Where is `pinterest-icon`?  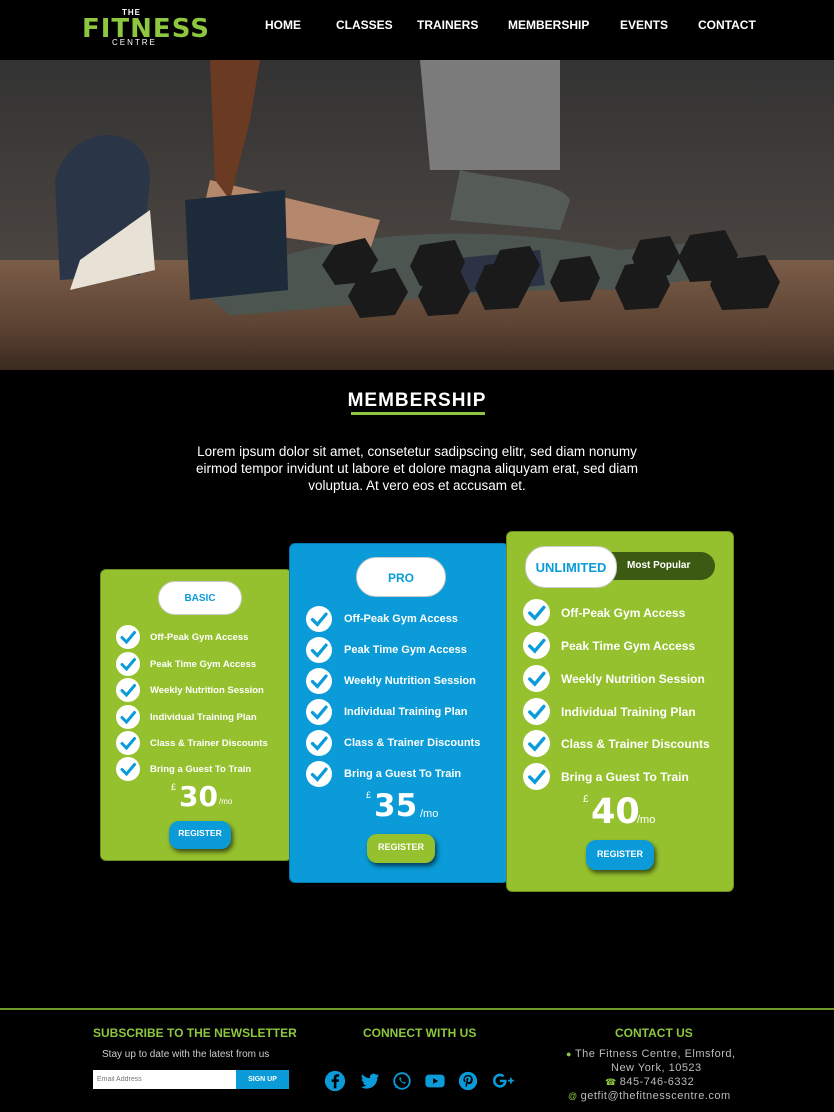 pinterest-icon is located at coordinates (468, 1081).